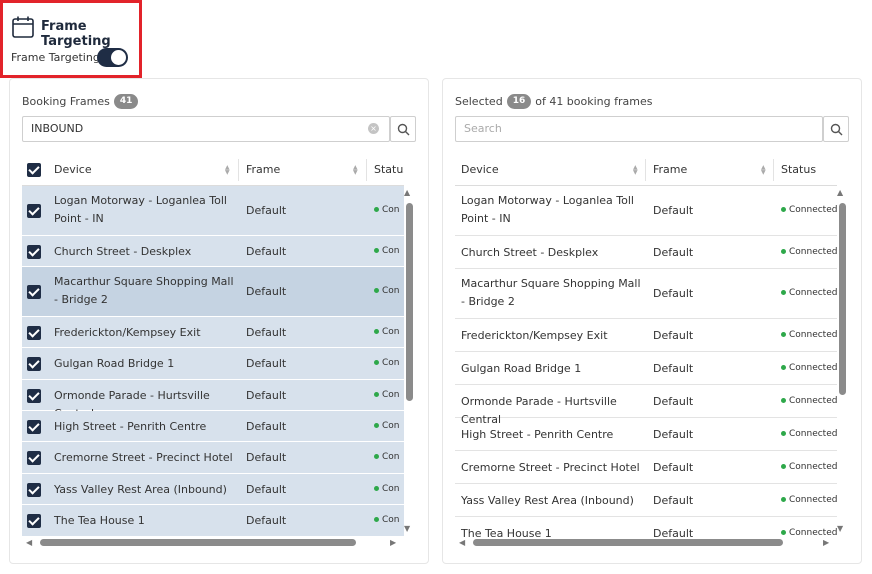 This screenshot has height=574, width=872. What do you see at coordinates (646, 527) in the screenshot?
I see `table-row: The Tea House 1 Default Connected` at bounding box center [646, 527].